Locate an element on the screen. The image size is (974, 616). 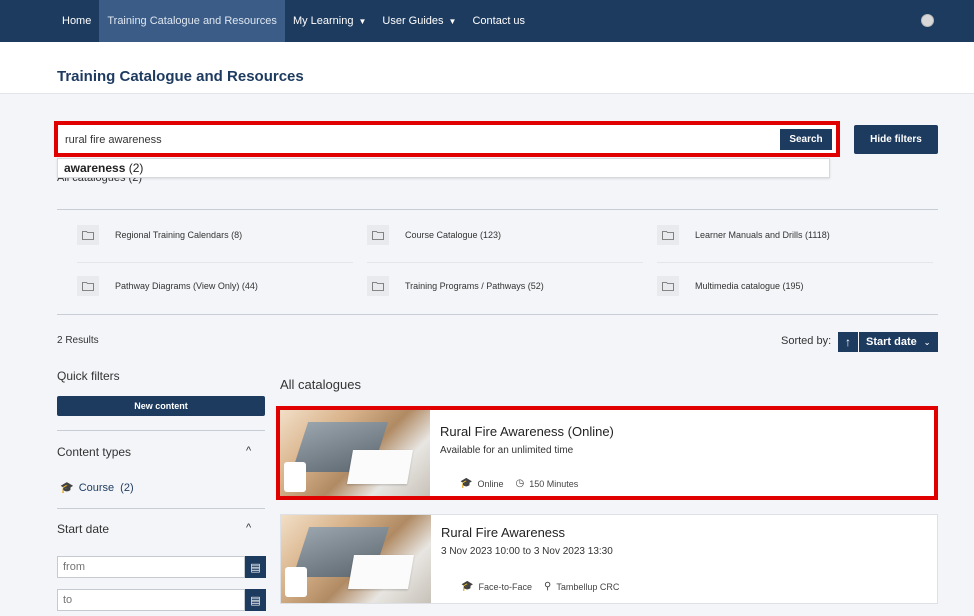
arrow-up-icon: ↑ is located at coordinates (848, 342).